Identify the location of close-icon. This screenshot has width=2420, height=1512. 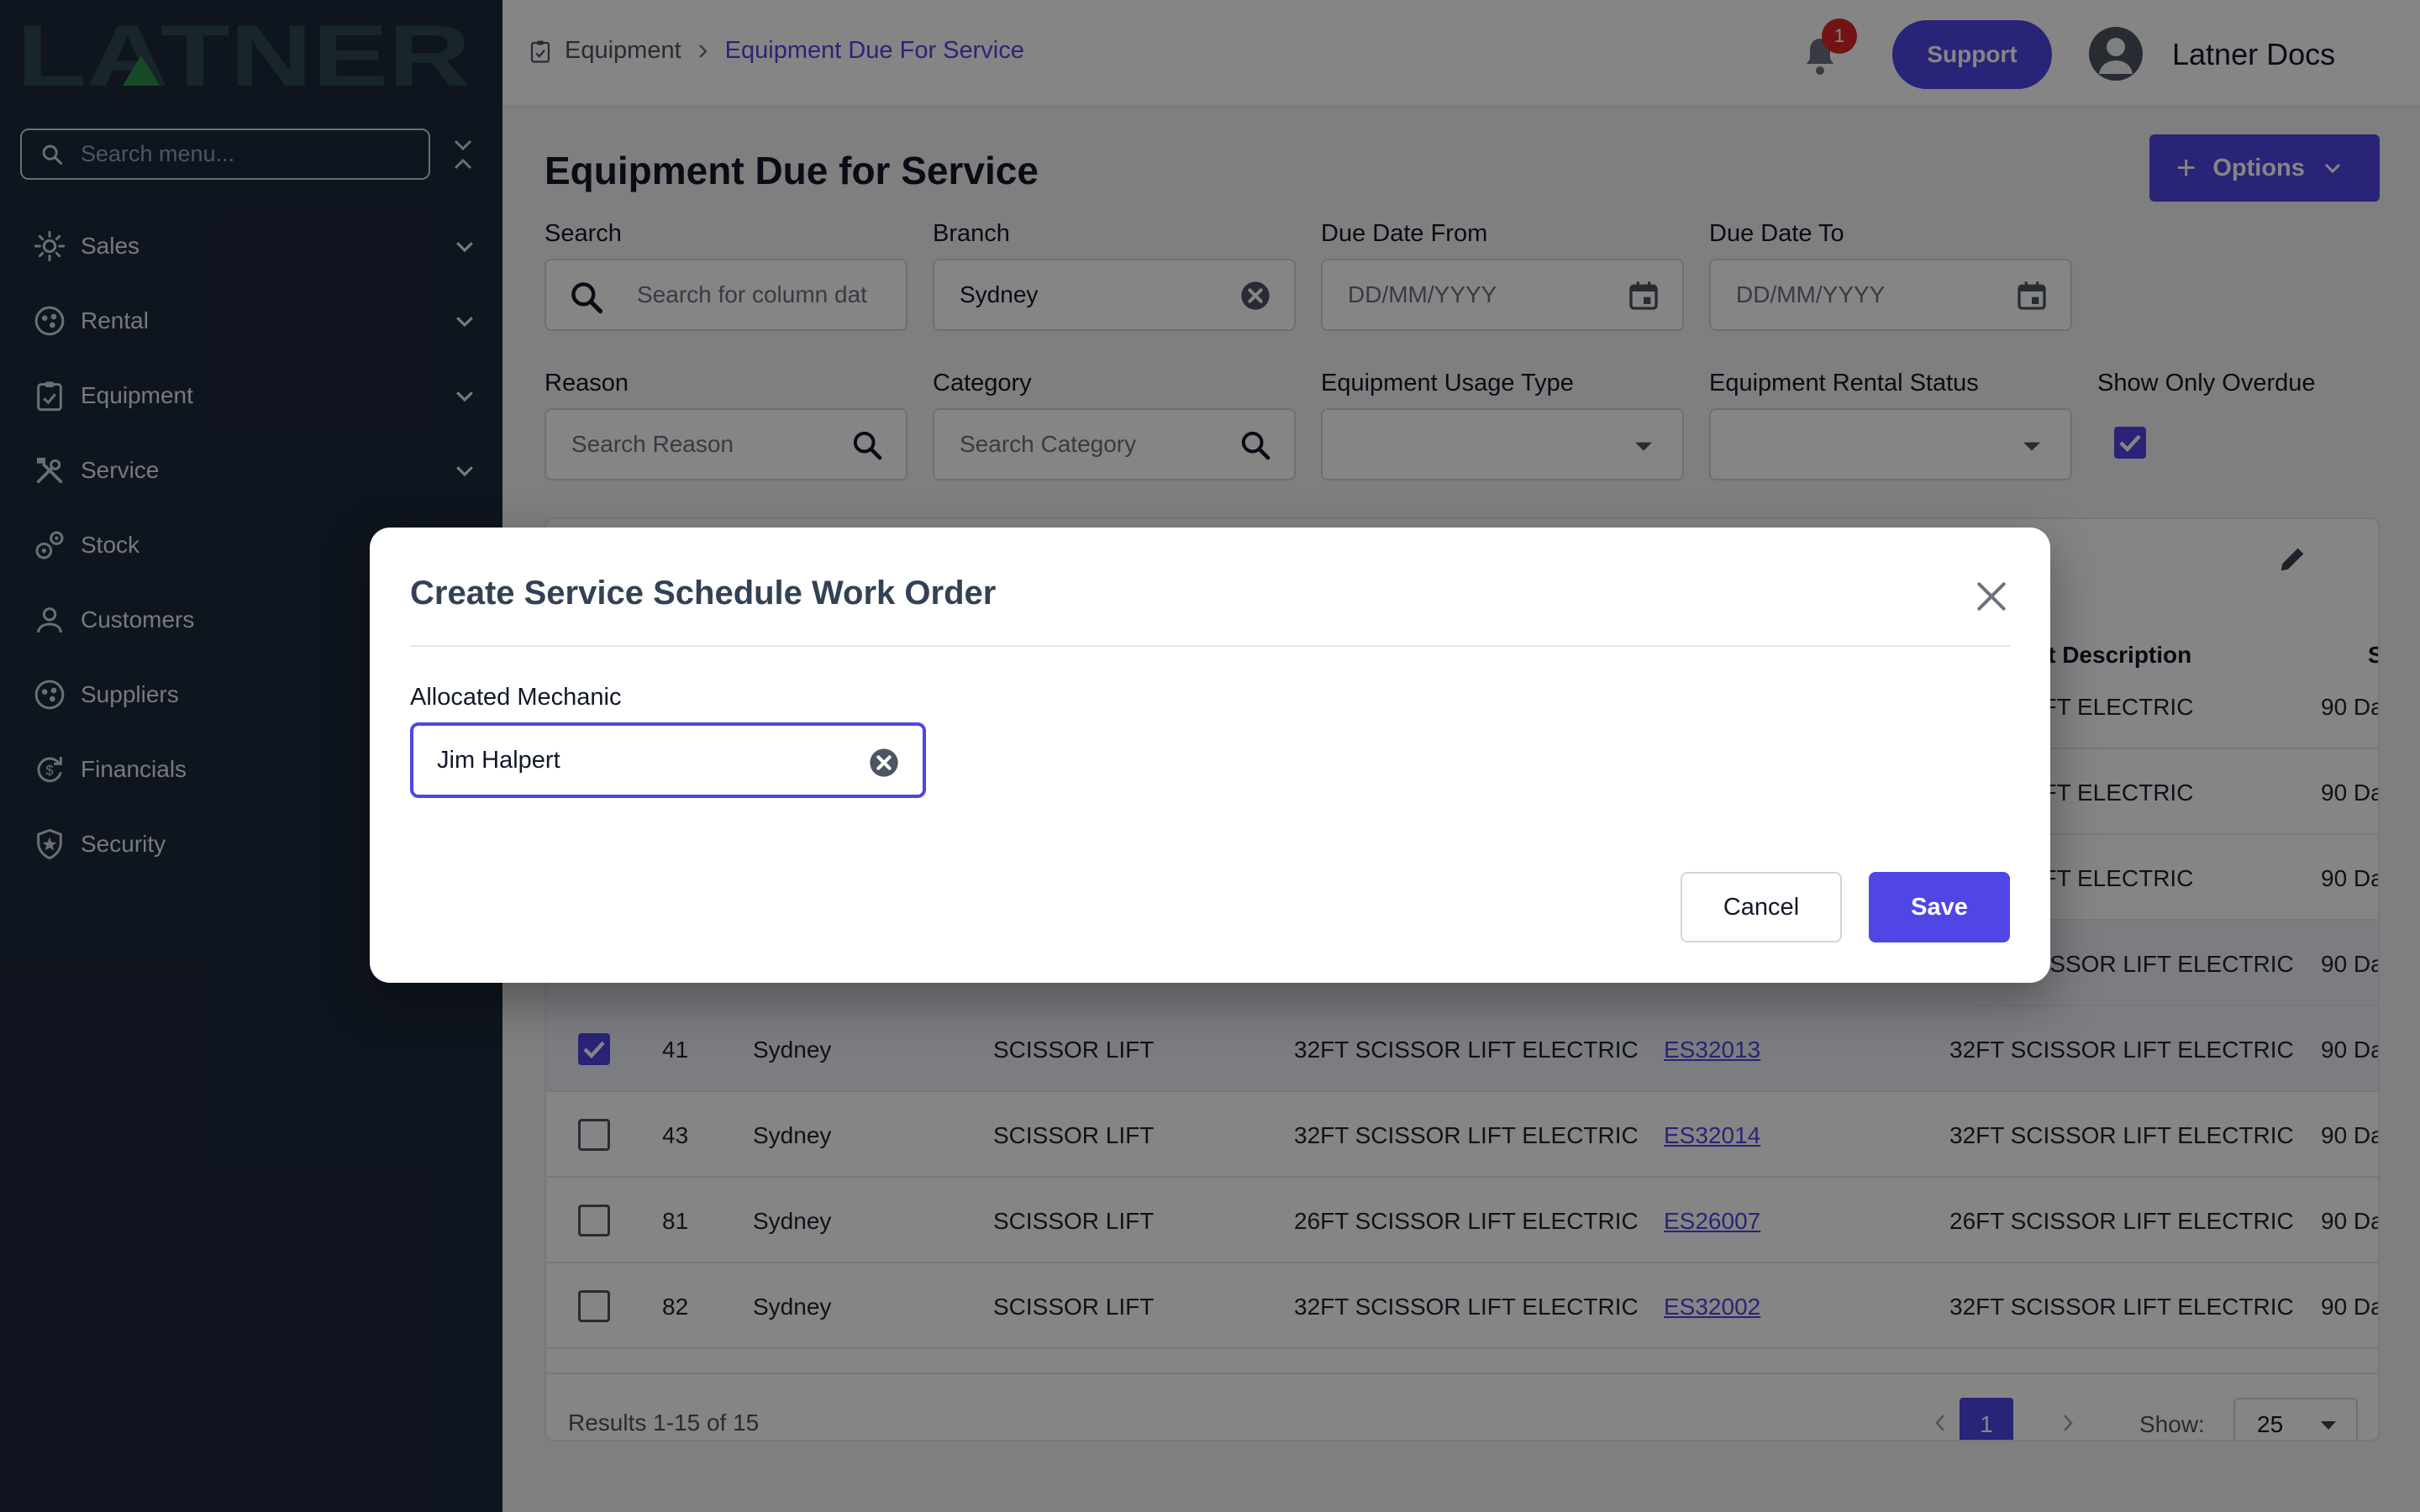
(1991, 596).